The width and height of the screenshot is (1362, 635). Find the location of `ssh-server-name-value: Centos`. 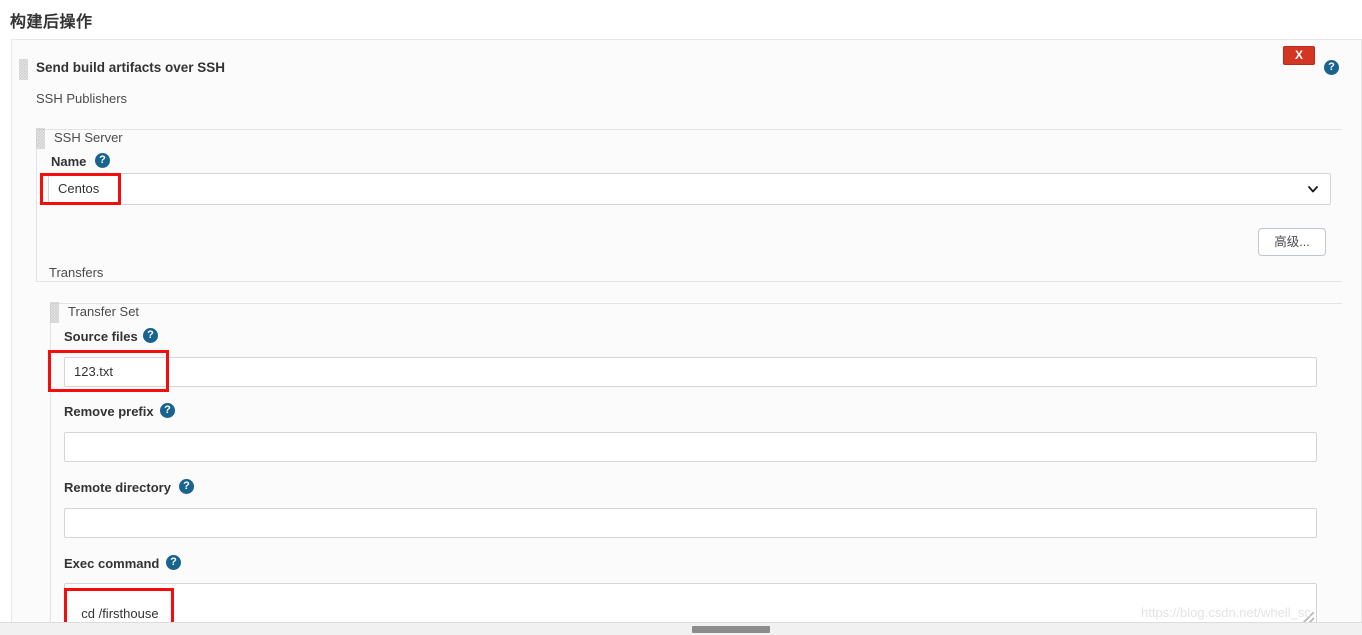

ssh-server-name-value: Centos is located at coordinates (79, 188).